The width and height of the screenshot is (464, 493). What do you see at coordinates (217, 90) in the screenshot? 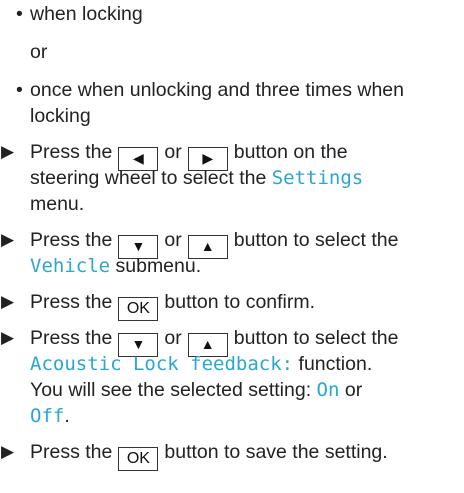
I see `bullet-text: once when unlocking and three times when` at bounding box center [217, 90].